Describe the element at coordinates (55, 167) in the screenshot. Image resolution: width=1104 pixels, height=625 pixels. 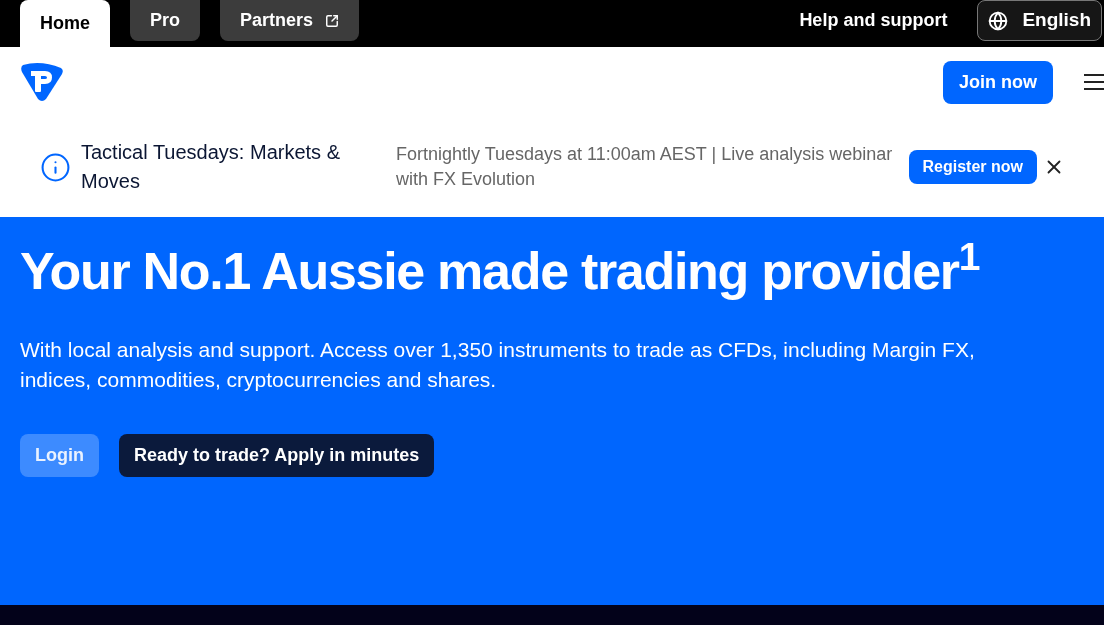
I see `info-icon` at that location.